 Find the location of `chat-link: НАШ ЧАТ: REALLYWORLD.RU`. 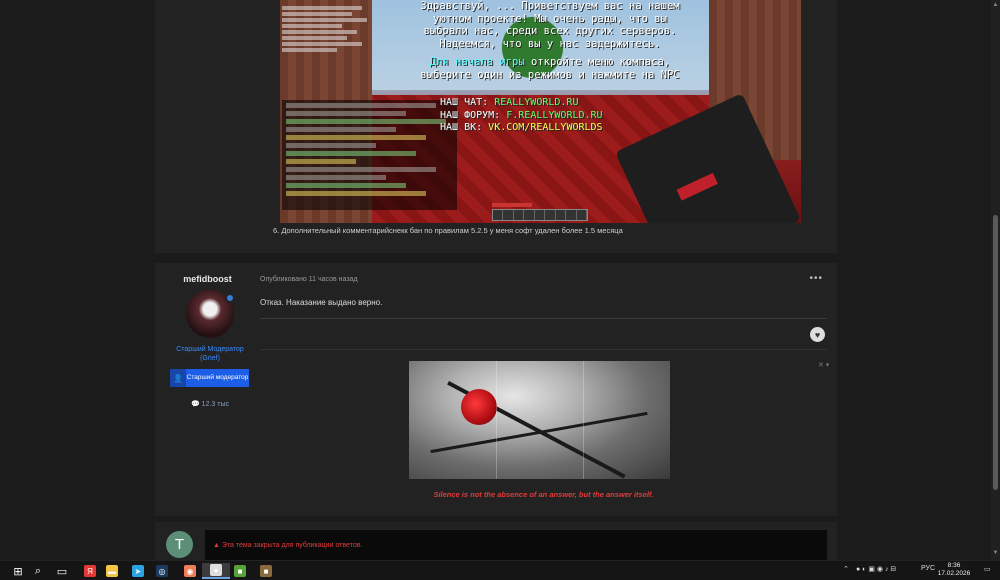

chat-link: НАШ ЧАТ: REALLYWORLD.RU is located at coordinates (550, 103).